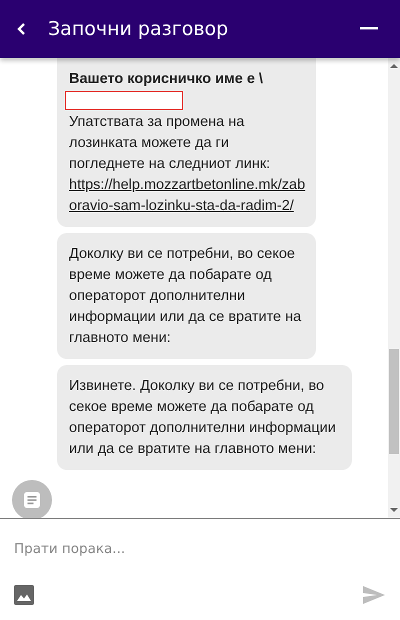  Describe the element at coordinates (369, 29) in the screenshot. I see `minimize-icon` at that location.